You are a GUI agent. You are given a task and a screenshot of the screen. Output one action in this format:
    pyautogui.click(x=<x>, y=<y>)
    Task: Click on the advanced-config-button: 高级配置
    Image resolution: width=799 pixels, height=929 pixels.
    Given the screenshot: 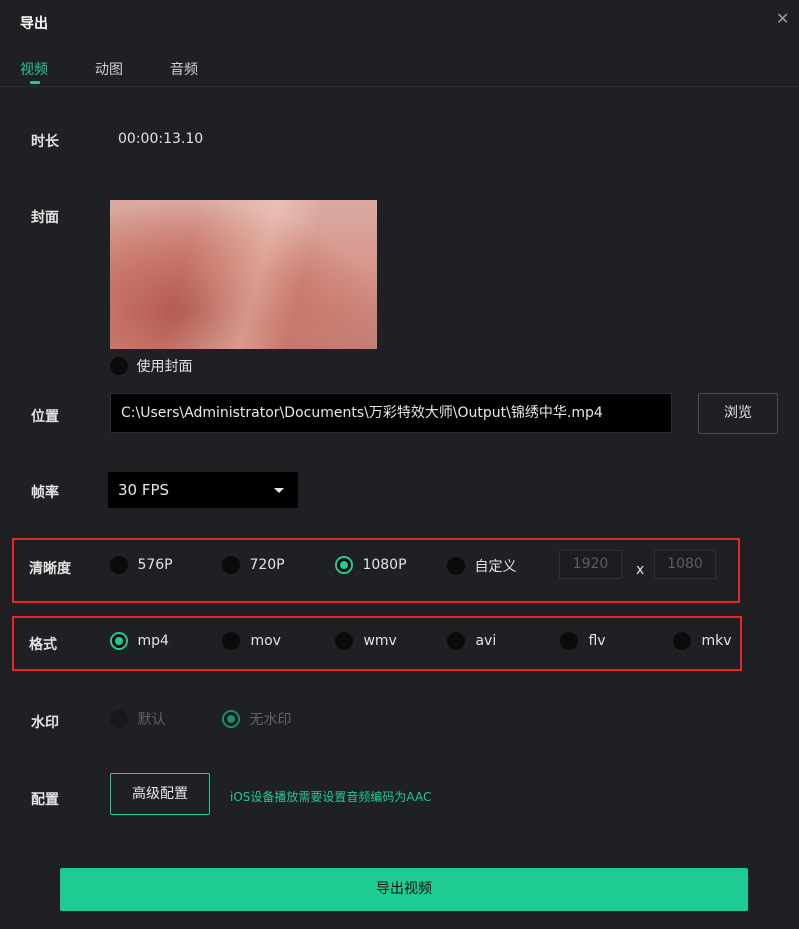 What is the action you would take?
    pyautogui.click(x=160, y=794)
    